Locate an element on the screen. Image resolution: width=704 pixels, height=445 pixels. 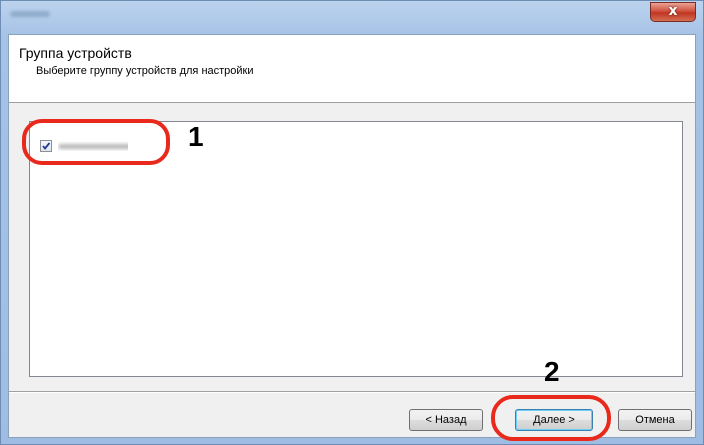
window-title-blurred is located at coordinates (30, 14).